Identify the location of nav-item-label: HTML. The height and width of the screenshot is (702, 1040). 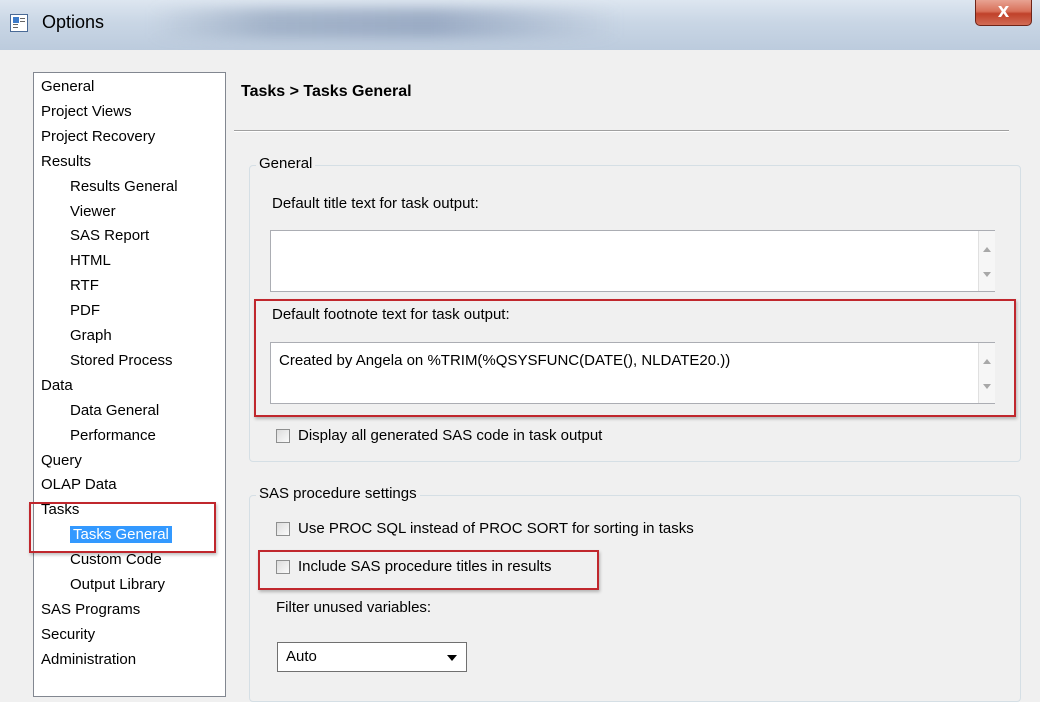
(90, 261).